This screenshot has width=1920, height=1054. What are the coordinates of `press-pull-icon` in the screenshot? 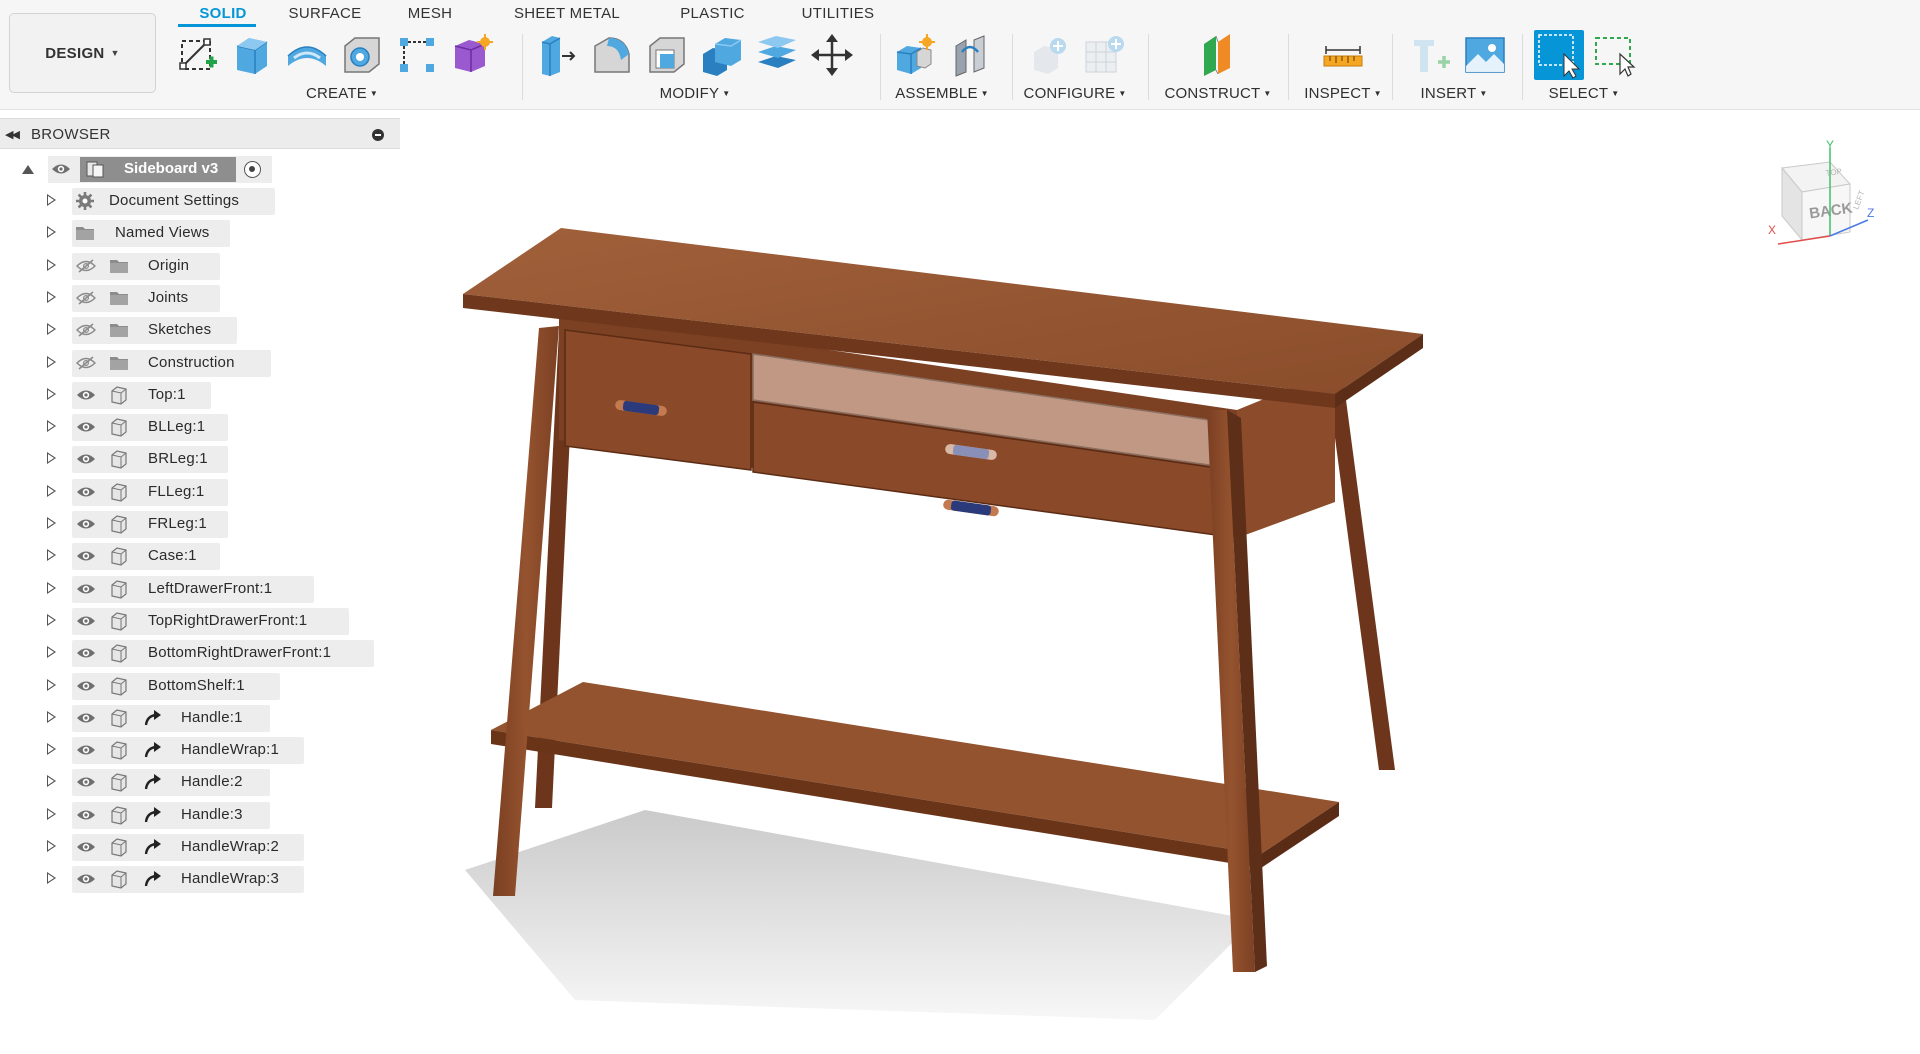 It's located at (557, 55).